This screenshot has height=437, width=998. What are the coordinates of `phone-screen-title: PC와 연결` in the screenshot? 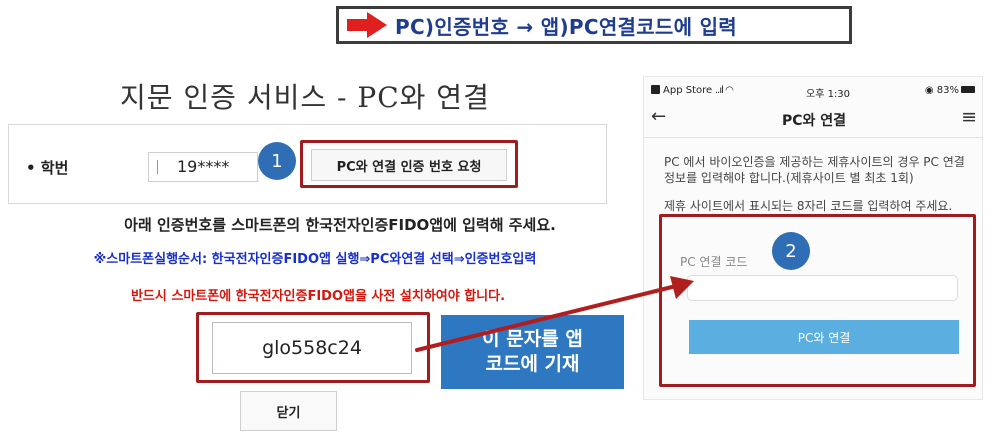 It's located at (814, 121).